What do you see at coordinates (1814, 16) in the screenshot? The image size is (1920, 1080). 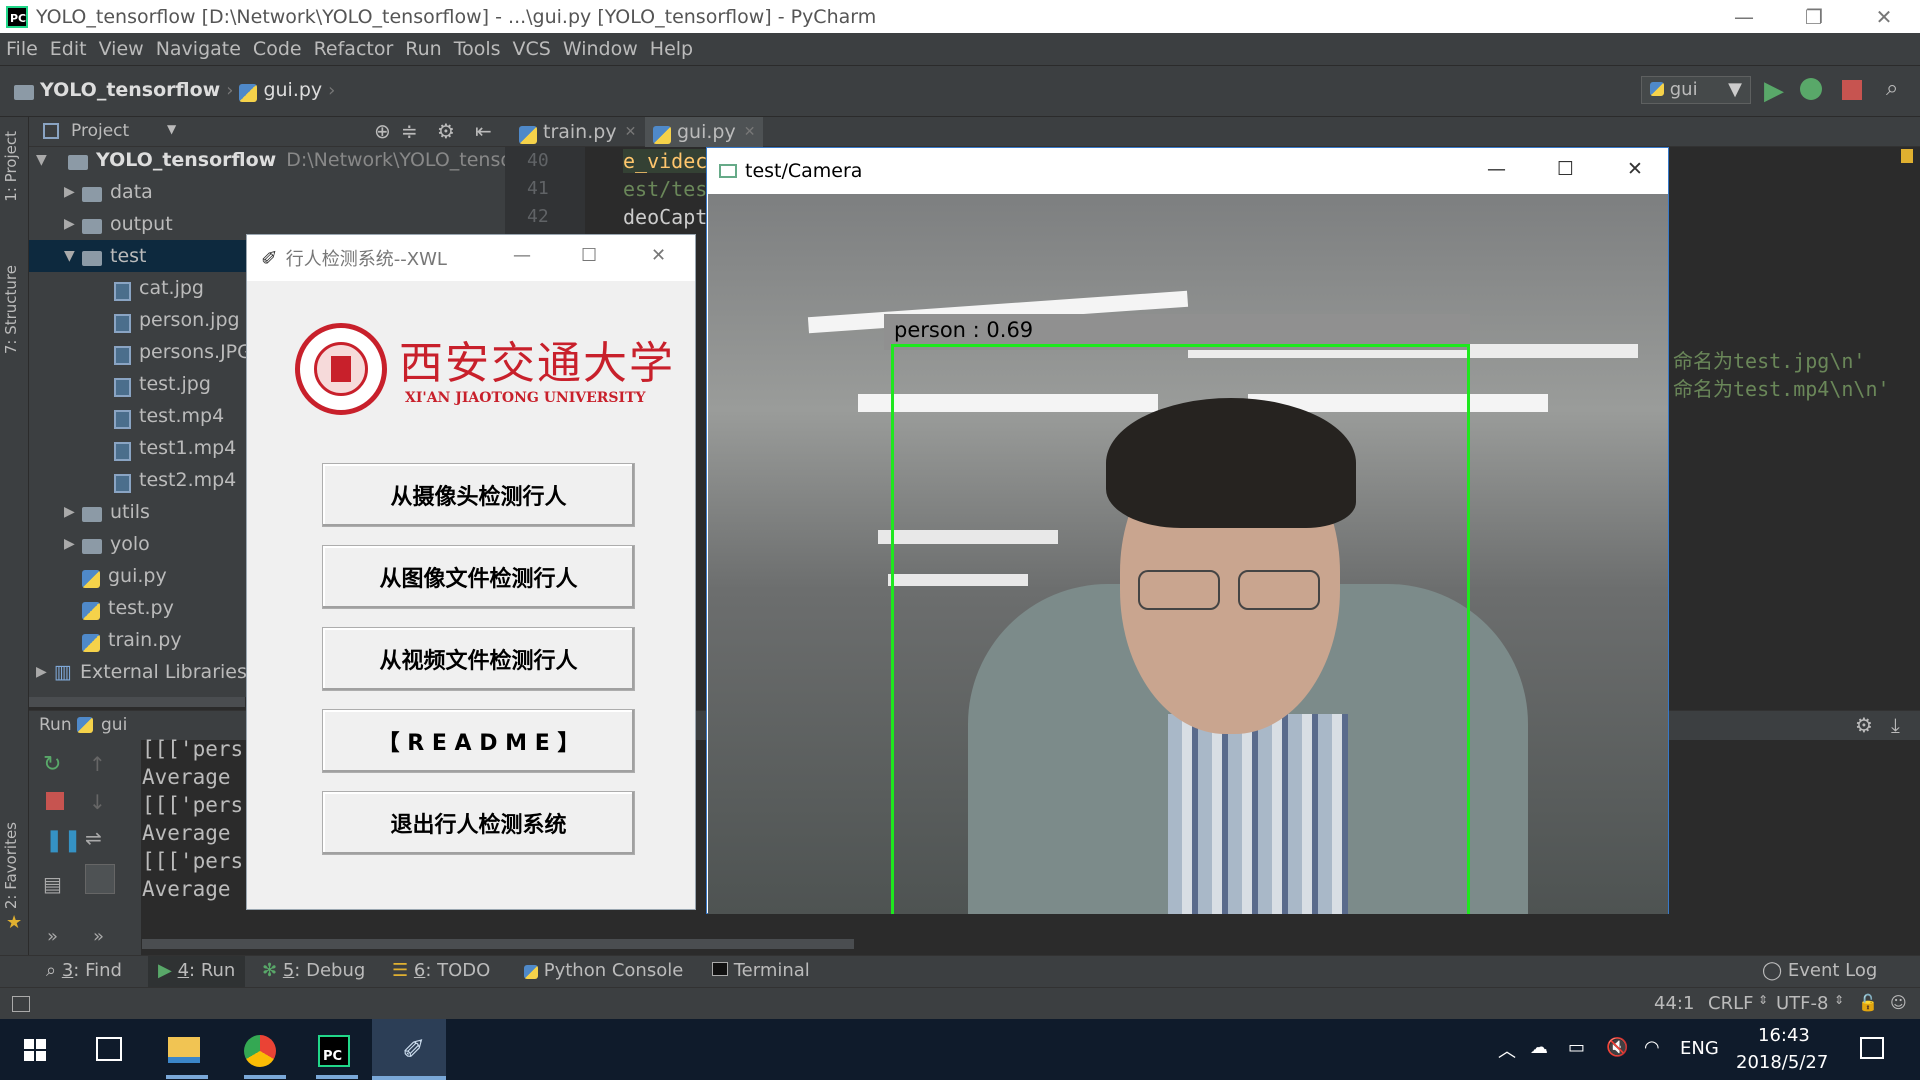 I see `restore-icon: ❐` at bounding box center [1814, 16].